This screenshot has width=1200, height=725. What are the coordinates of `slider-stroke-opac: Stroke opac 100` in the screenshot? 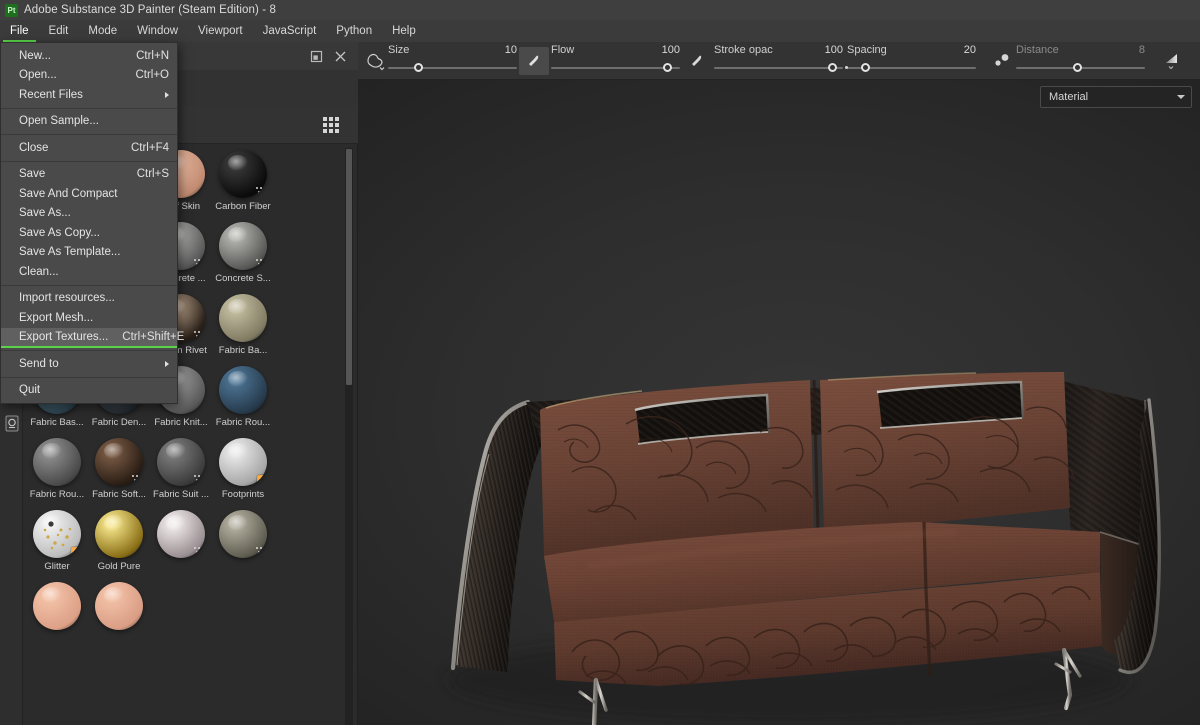 It's located at (778, 61).